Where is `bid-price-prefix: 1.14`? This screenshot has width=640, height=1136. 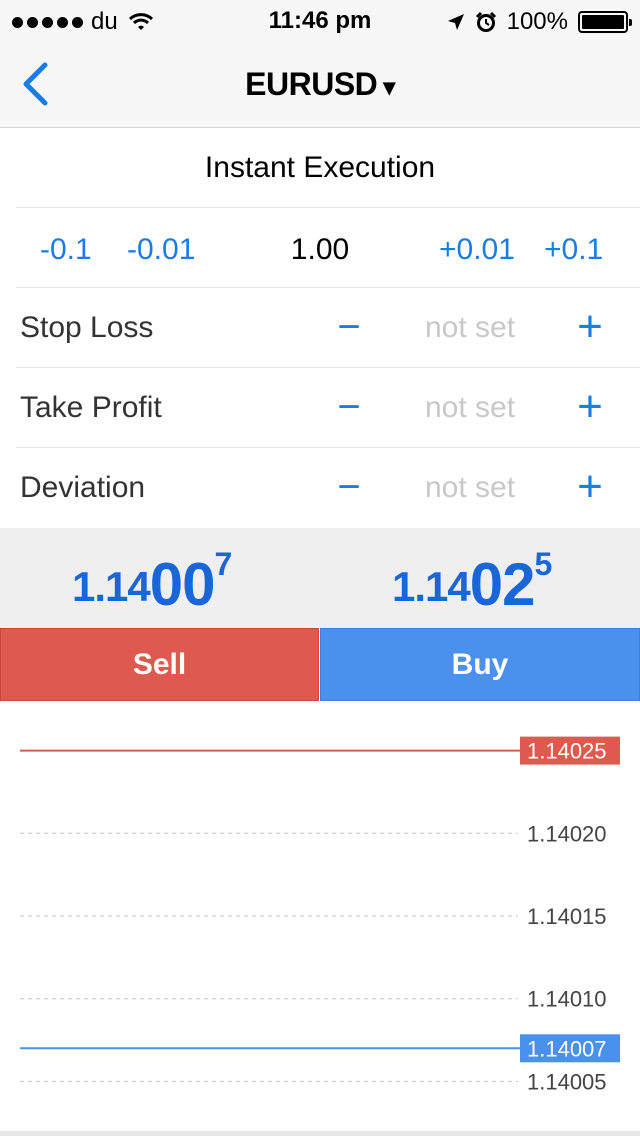 bid-price-prefix: 1.14 is located at coordinates (111, 586).